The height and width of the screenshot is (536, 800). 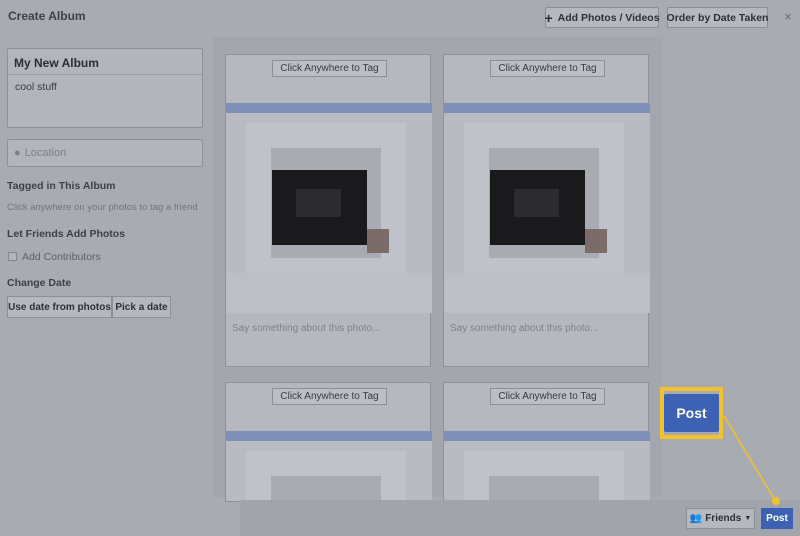 I want to click on tagged-heading: Tagged in This Album, so click(x=61, y=186).